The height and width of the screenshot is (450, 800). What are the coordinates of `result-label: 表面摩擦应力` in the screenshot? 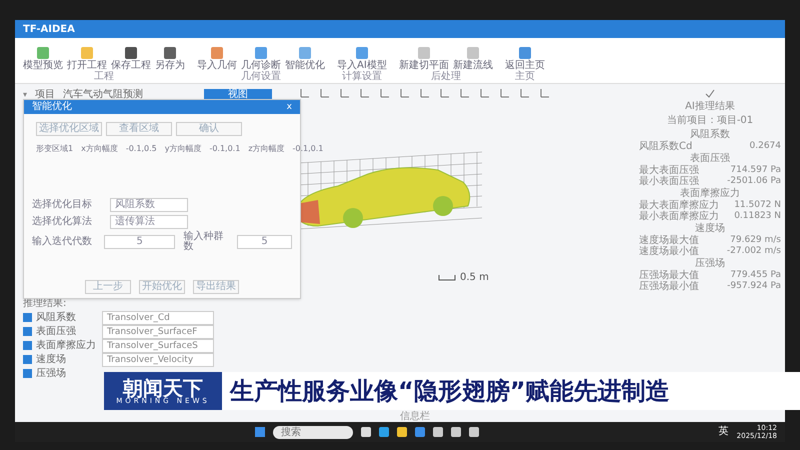 It's located at (66, 345).